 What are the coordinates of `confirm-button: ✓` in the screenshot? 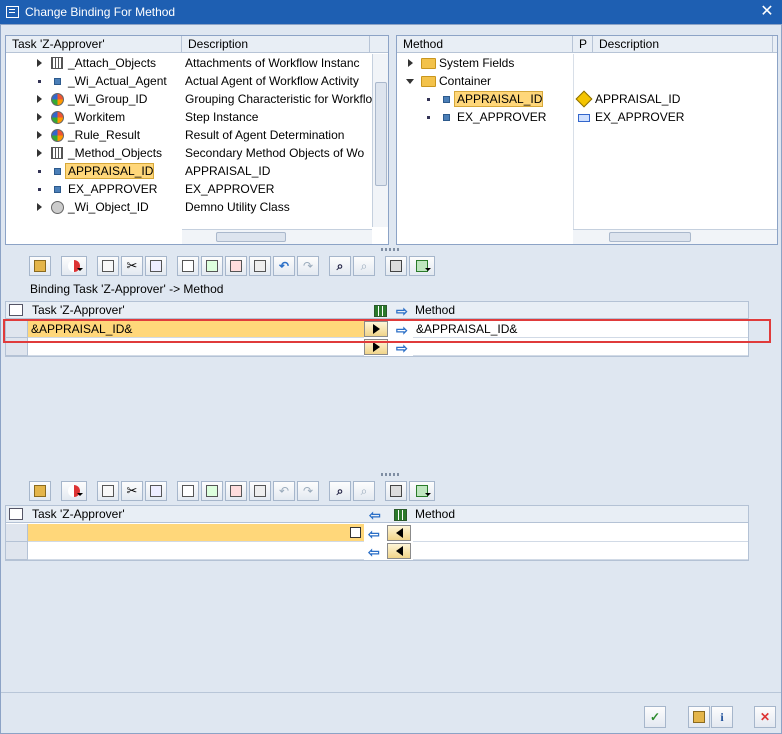 It's located at (655, 717).